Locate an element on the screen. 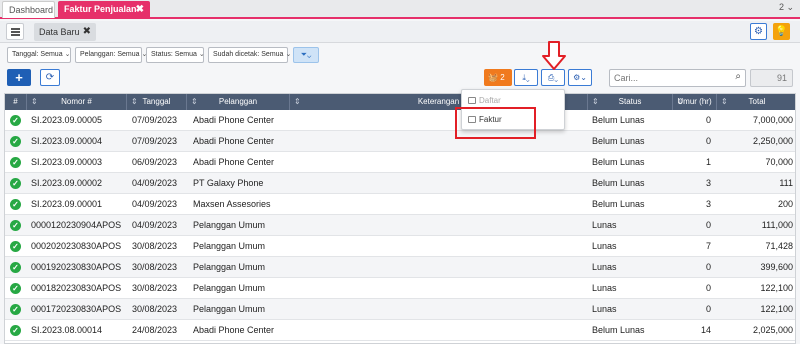  tab-faktur-penjualan: Faktur Penjualan ✖ is located at coordinates (104, 9).